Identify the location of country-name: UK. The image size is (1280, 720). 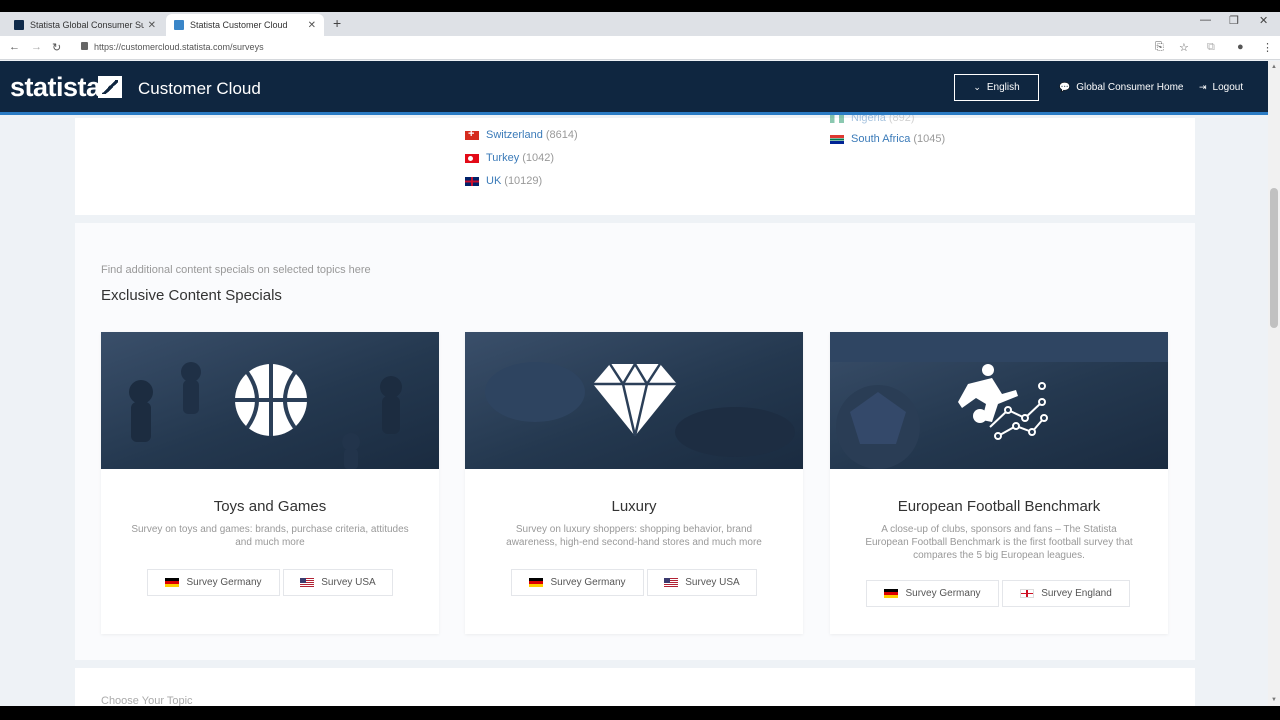
(494, 181).